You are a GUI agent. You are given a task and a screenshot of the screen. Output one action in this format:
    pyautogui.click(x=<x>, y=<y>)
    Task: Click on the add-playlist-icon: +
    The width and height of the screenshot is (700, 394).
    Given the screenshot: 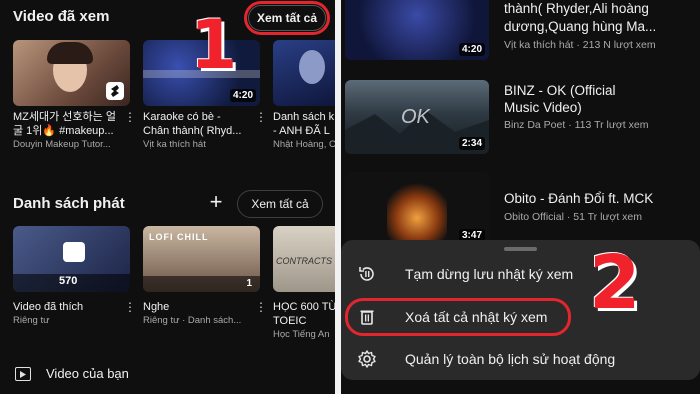 What is the action you would take?
    pyautogui.click(x=216, y=202)
    